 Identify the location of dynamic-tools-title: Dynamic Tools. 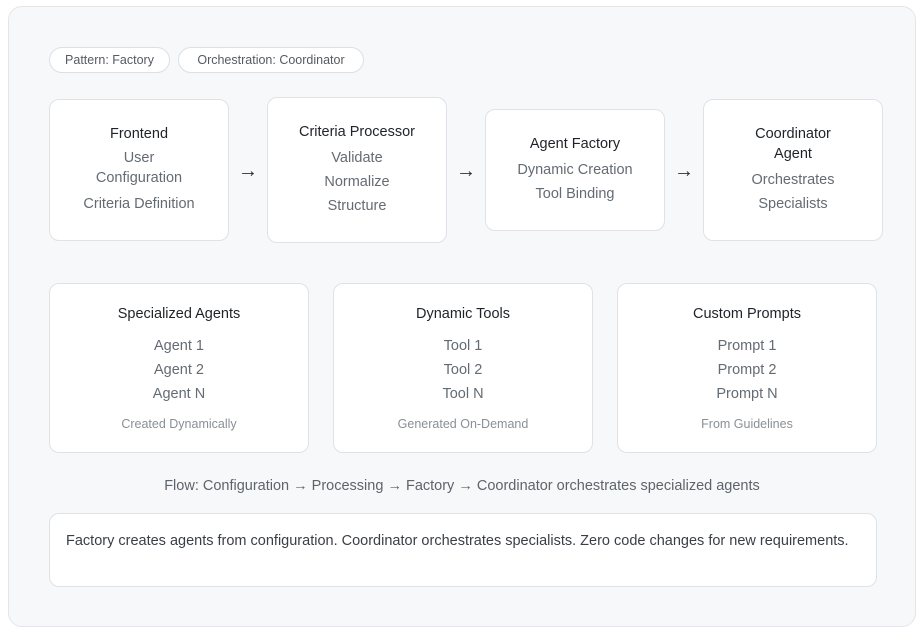
(463, 314).